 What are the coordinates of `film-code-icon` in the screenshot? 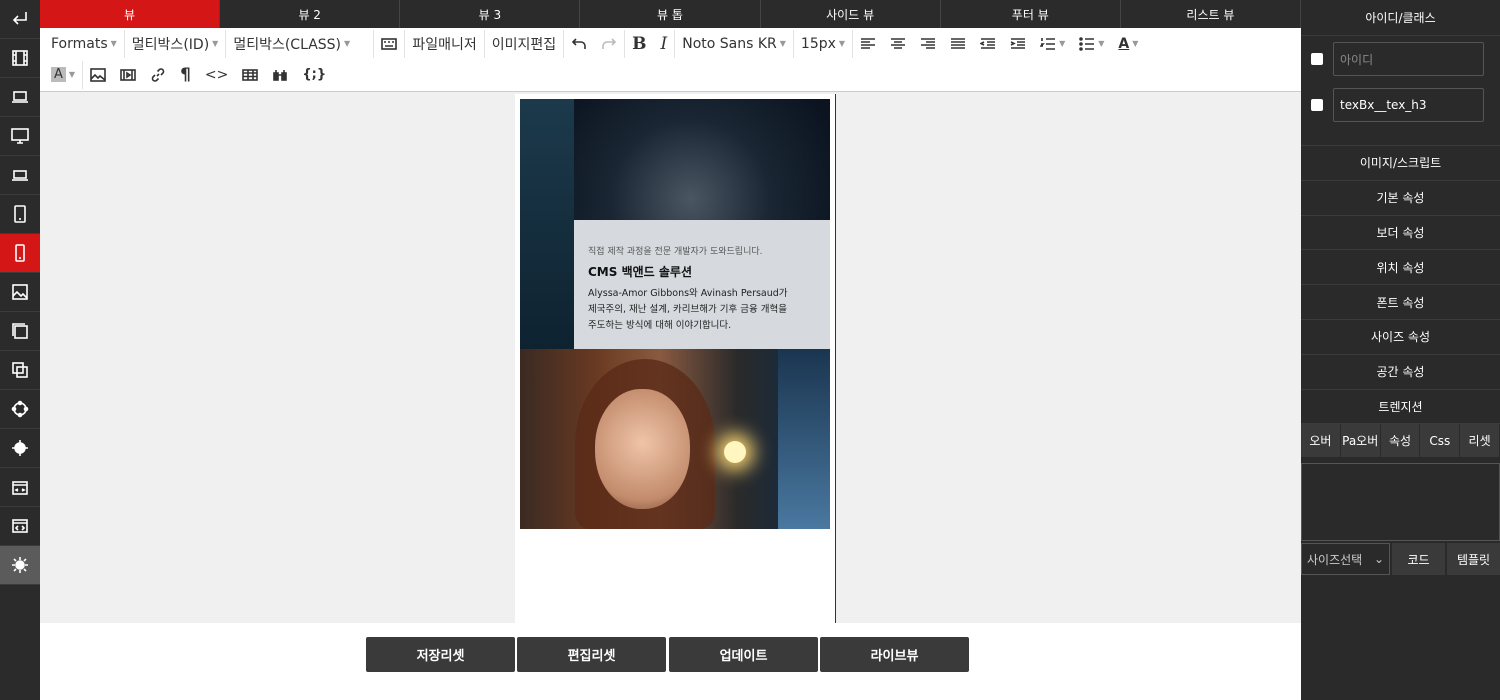 It's located at (20, 487).